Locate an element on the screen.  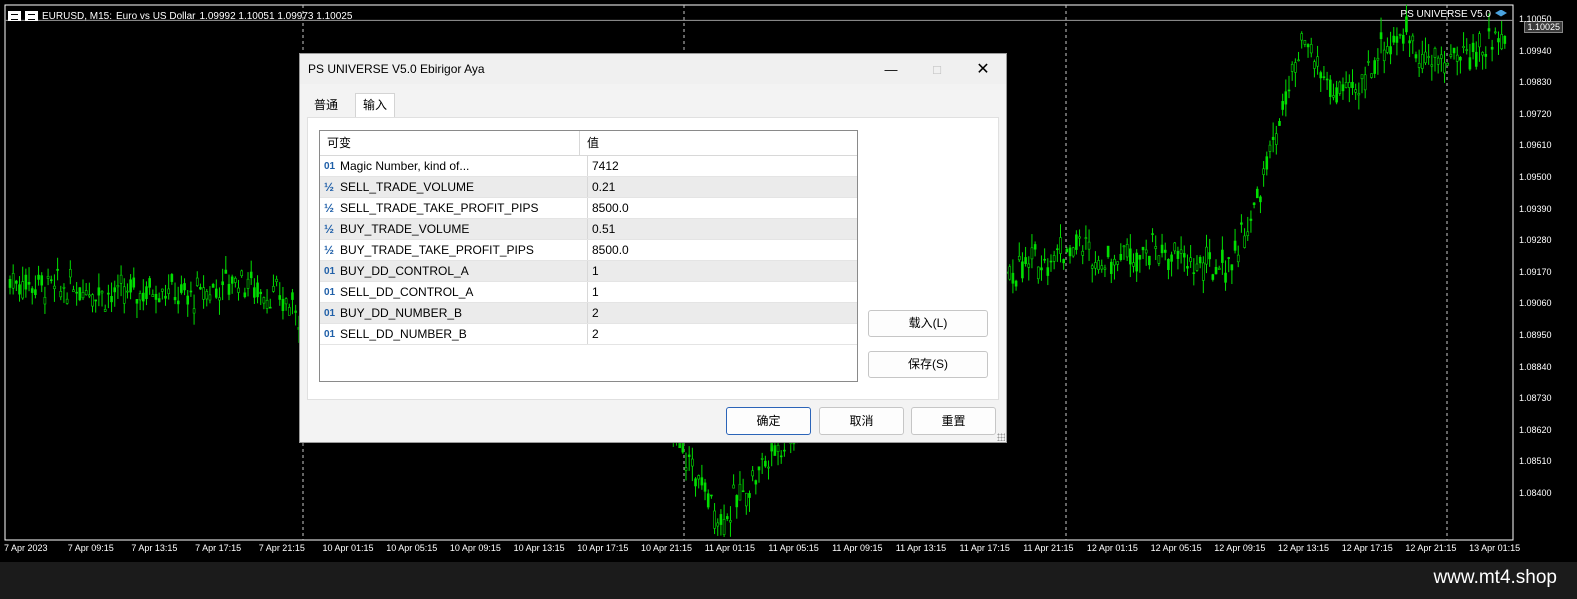
time-label: 10 Apr 05:15 is located at coordinates (412, 548).